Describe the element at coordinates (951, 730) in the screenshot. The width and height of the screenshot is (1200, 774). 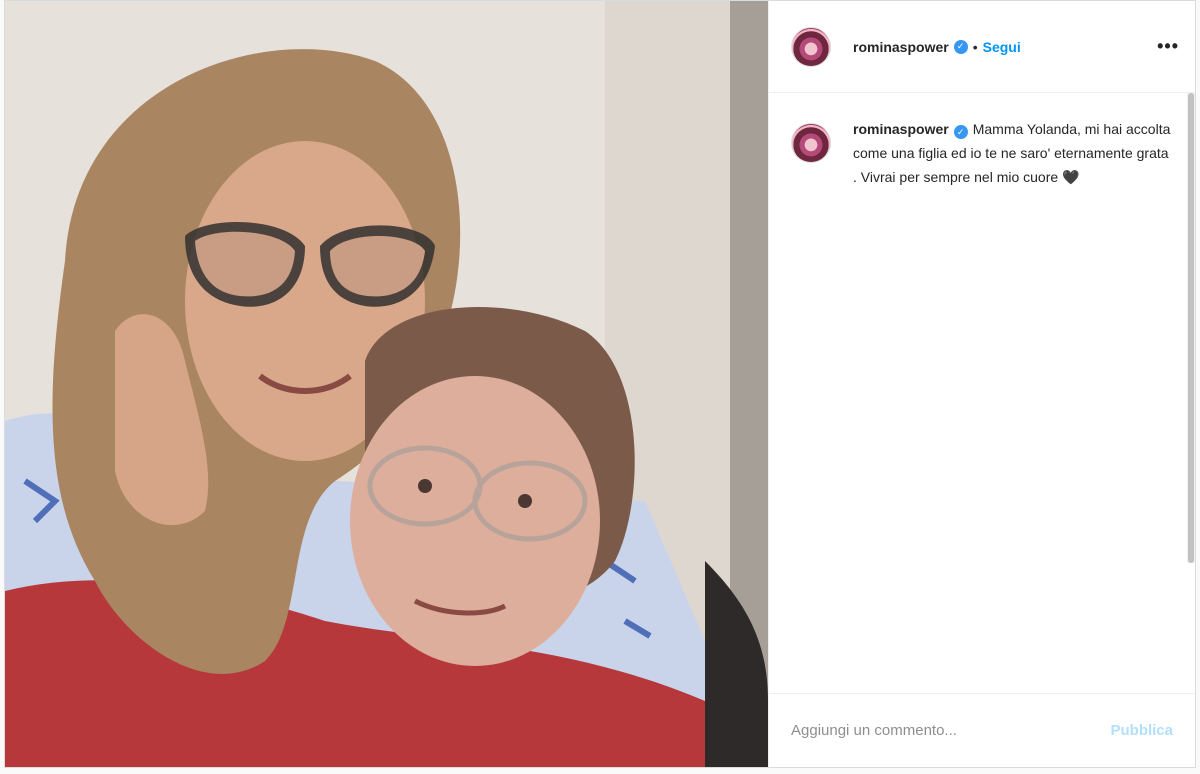
I see `comment-input` at that location.